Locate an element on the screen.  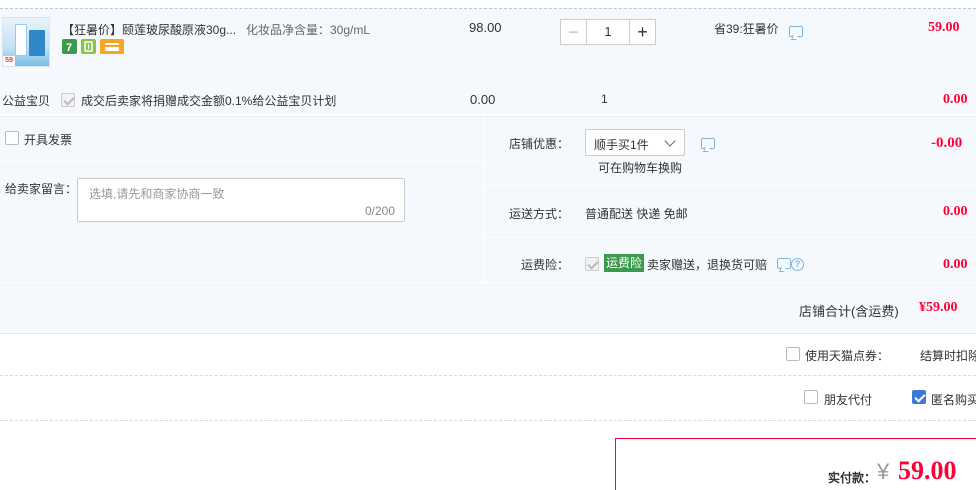
insurance-badge: 运费险 is located at coordinates (624, 263).